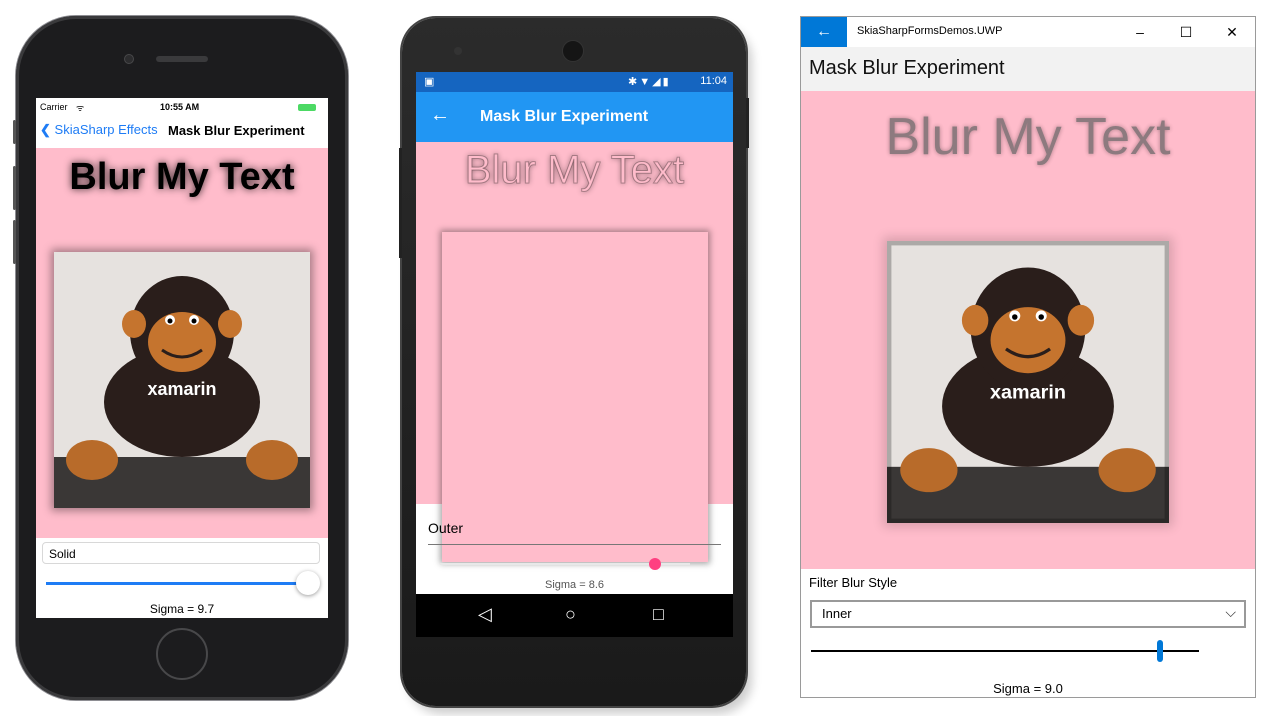 The image size is (1280, 716). Describe the element at coordinates (236, 130) in the screenshot. I see `ios-page-title: Mask Blur Experiment` at that location.